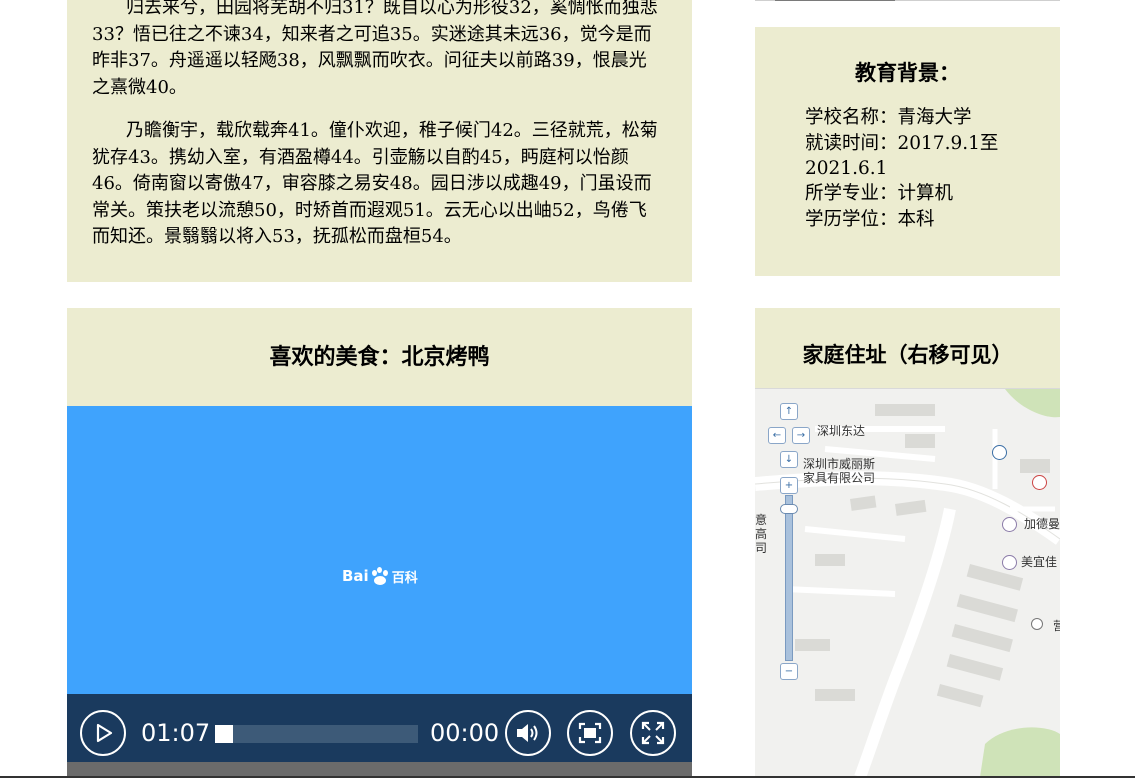 Image resolution: width=1135 pixels, height=782 pixels. What do you see at coordinates (567, 777) in the screenshot?
I see `page-bottom-border` at bounding box center [567, 777].